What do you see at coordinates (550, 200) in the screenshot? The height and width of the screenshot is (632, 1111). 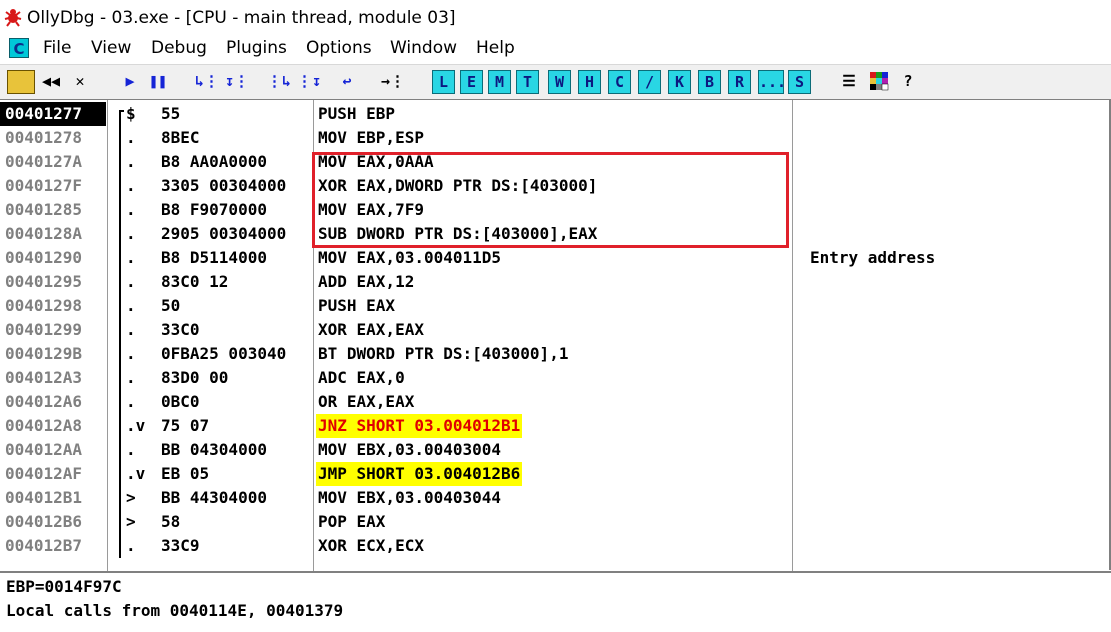 I see `annotation-highlight-box` at bounding box center [550, 200].